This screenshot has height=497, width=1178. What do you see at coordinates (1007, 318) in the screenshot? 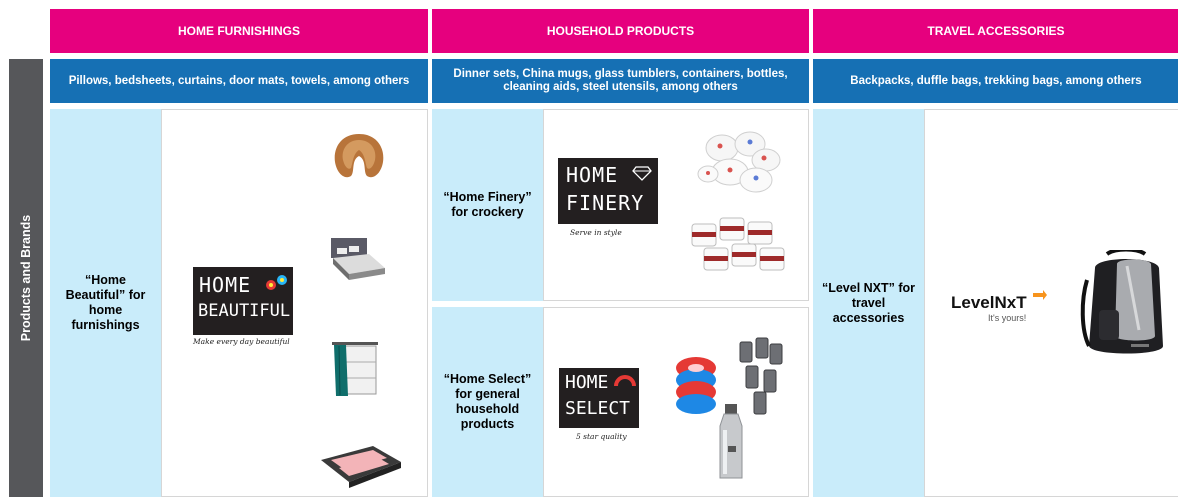
I see `level-nxt-tagline: It's yours!` at bounding box center [1007, 318].